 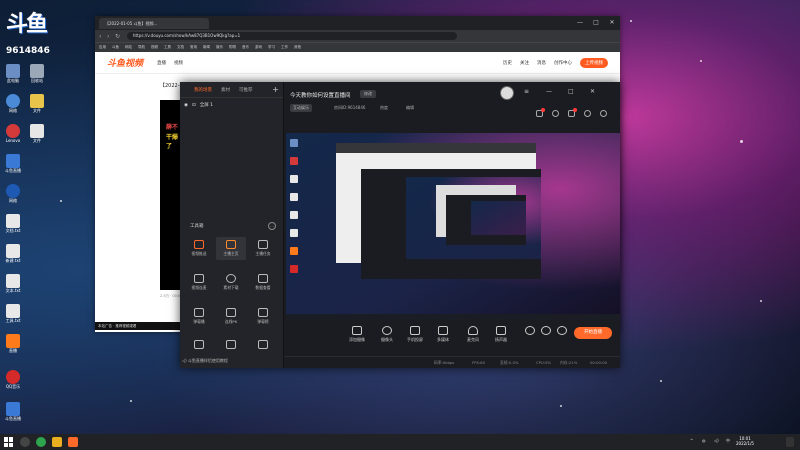 I want to click on bookmark: 游戏, so click(x=258, y=47).